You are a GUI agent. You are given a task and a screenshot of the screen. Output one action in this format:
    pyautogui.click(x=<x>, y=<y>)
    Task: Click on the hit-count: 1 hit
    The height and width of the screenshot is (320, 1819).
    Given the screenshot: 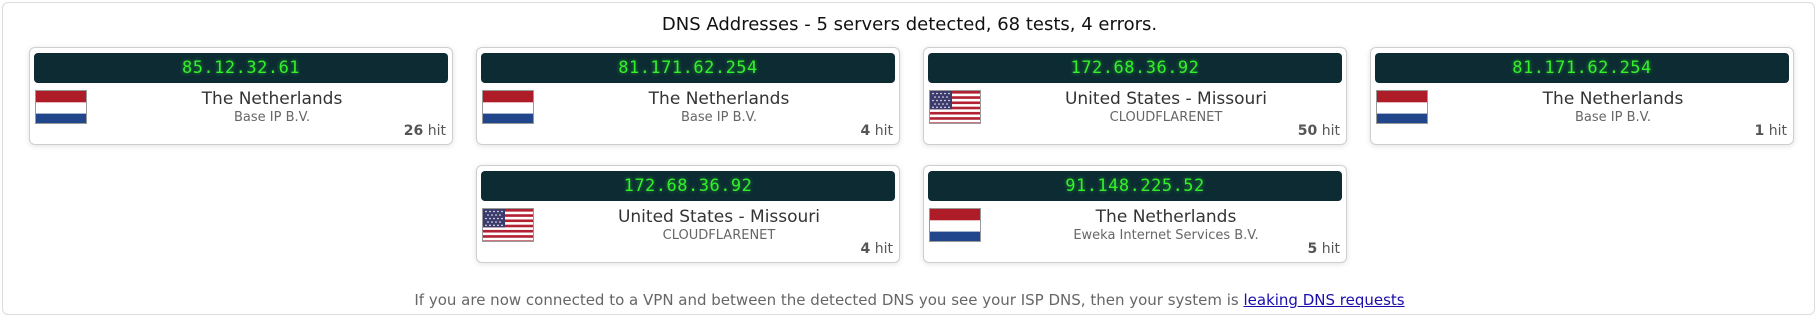 What is the action you would take?
    pyautogui.click(x=1771, y=131)
    